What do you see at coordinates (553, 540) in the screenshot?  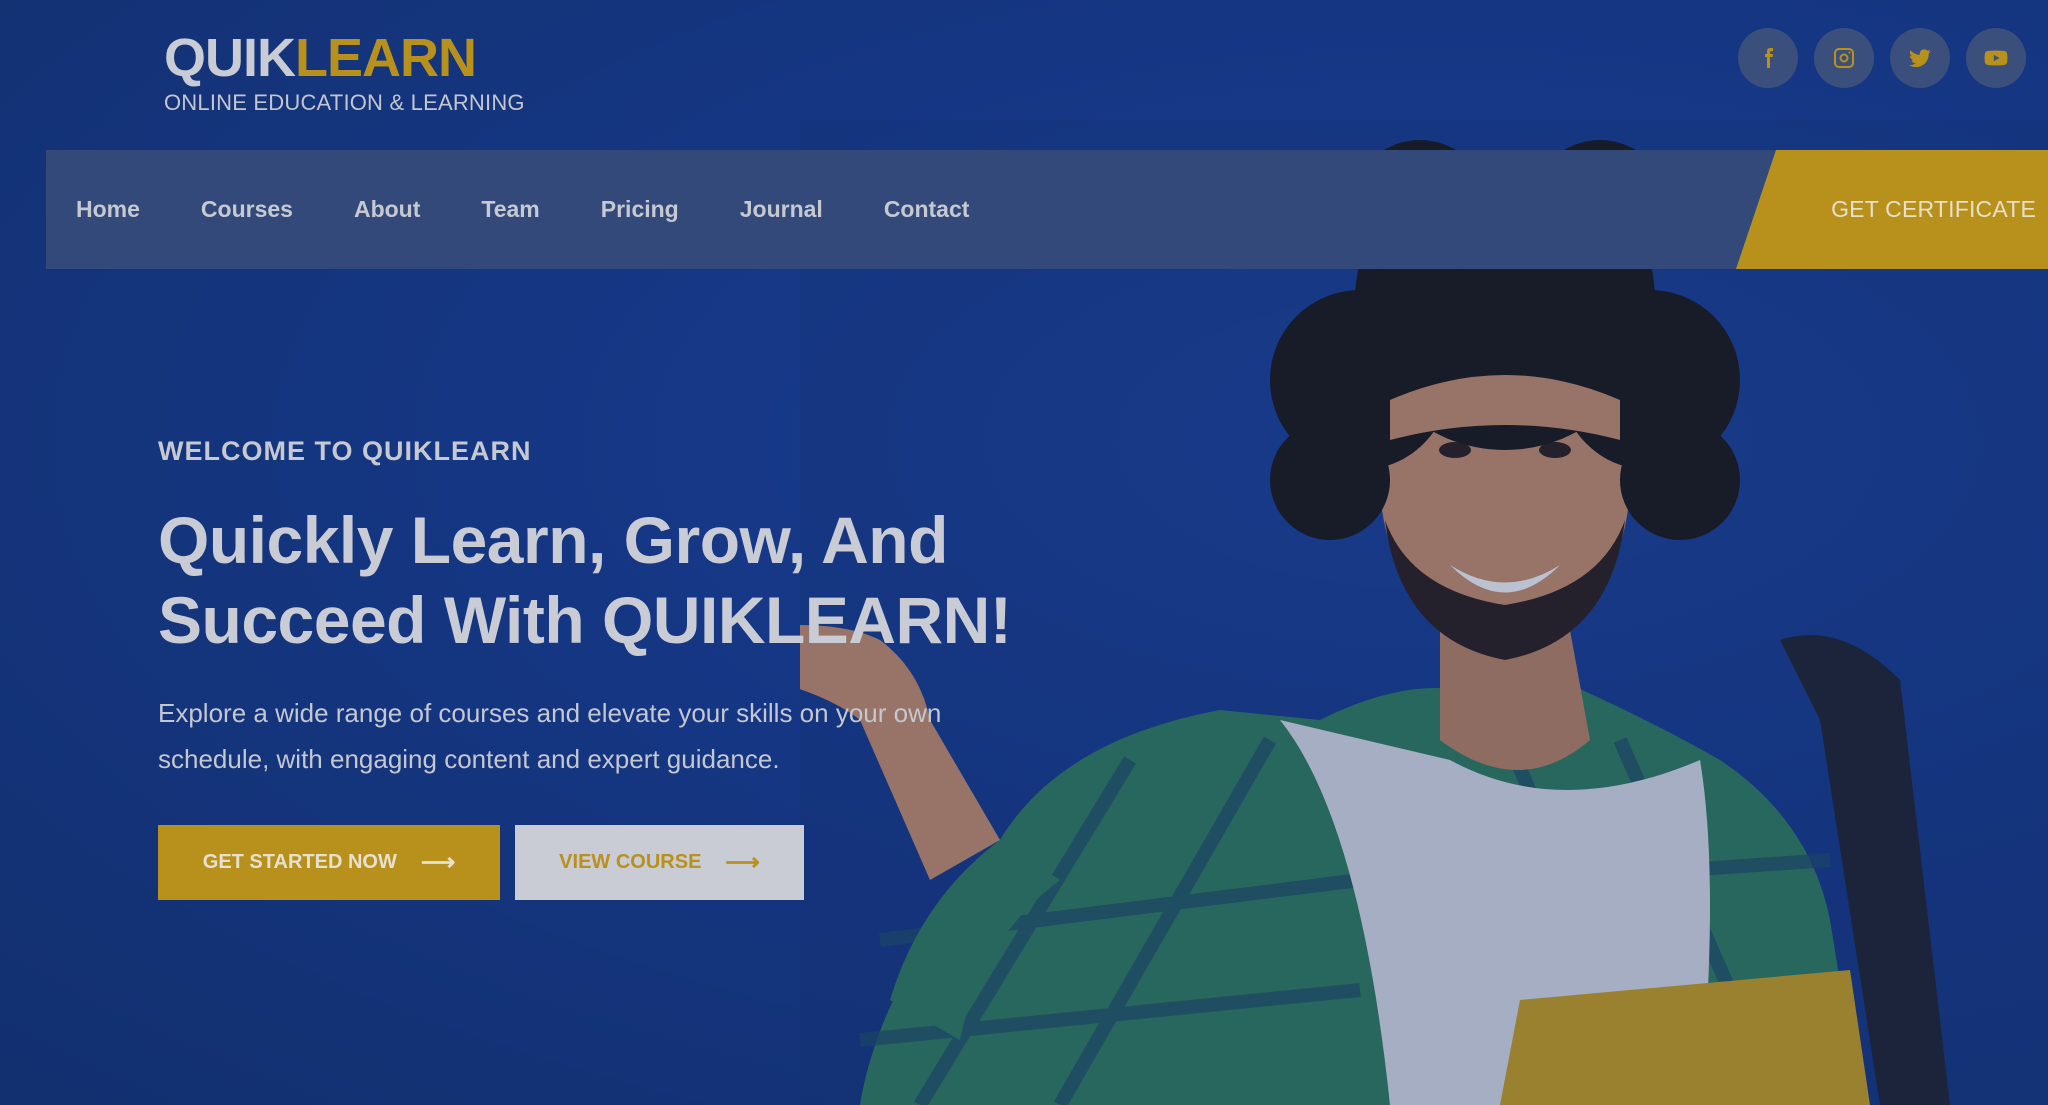 I see `hero-headline-line1: Quickly Learn, Grow, And` at bounding box center [553, 540].